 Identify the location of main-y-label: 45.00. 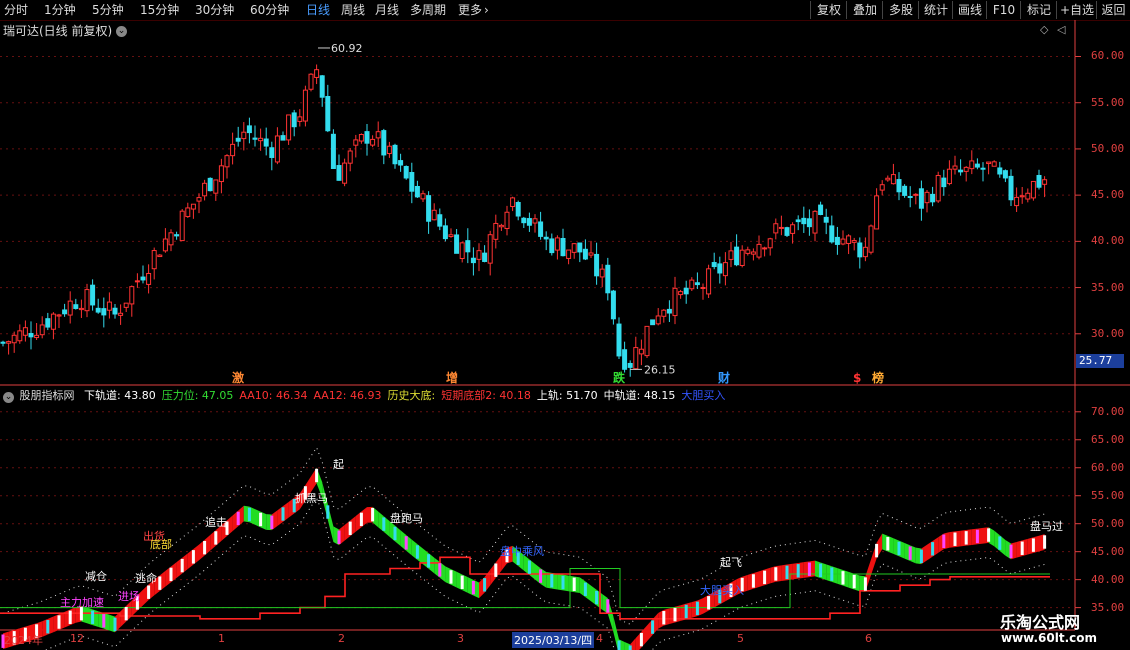
(1108, 195).